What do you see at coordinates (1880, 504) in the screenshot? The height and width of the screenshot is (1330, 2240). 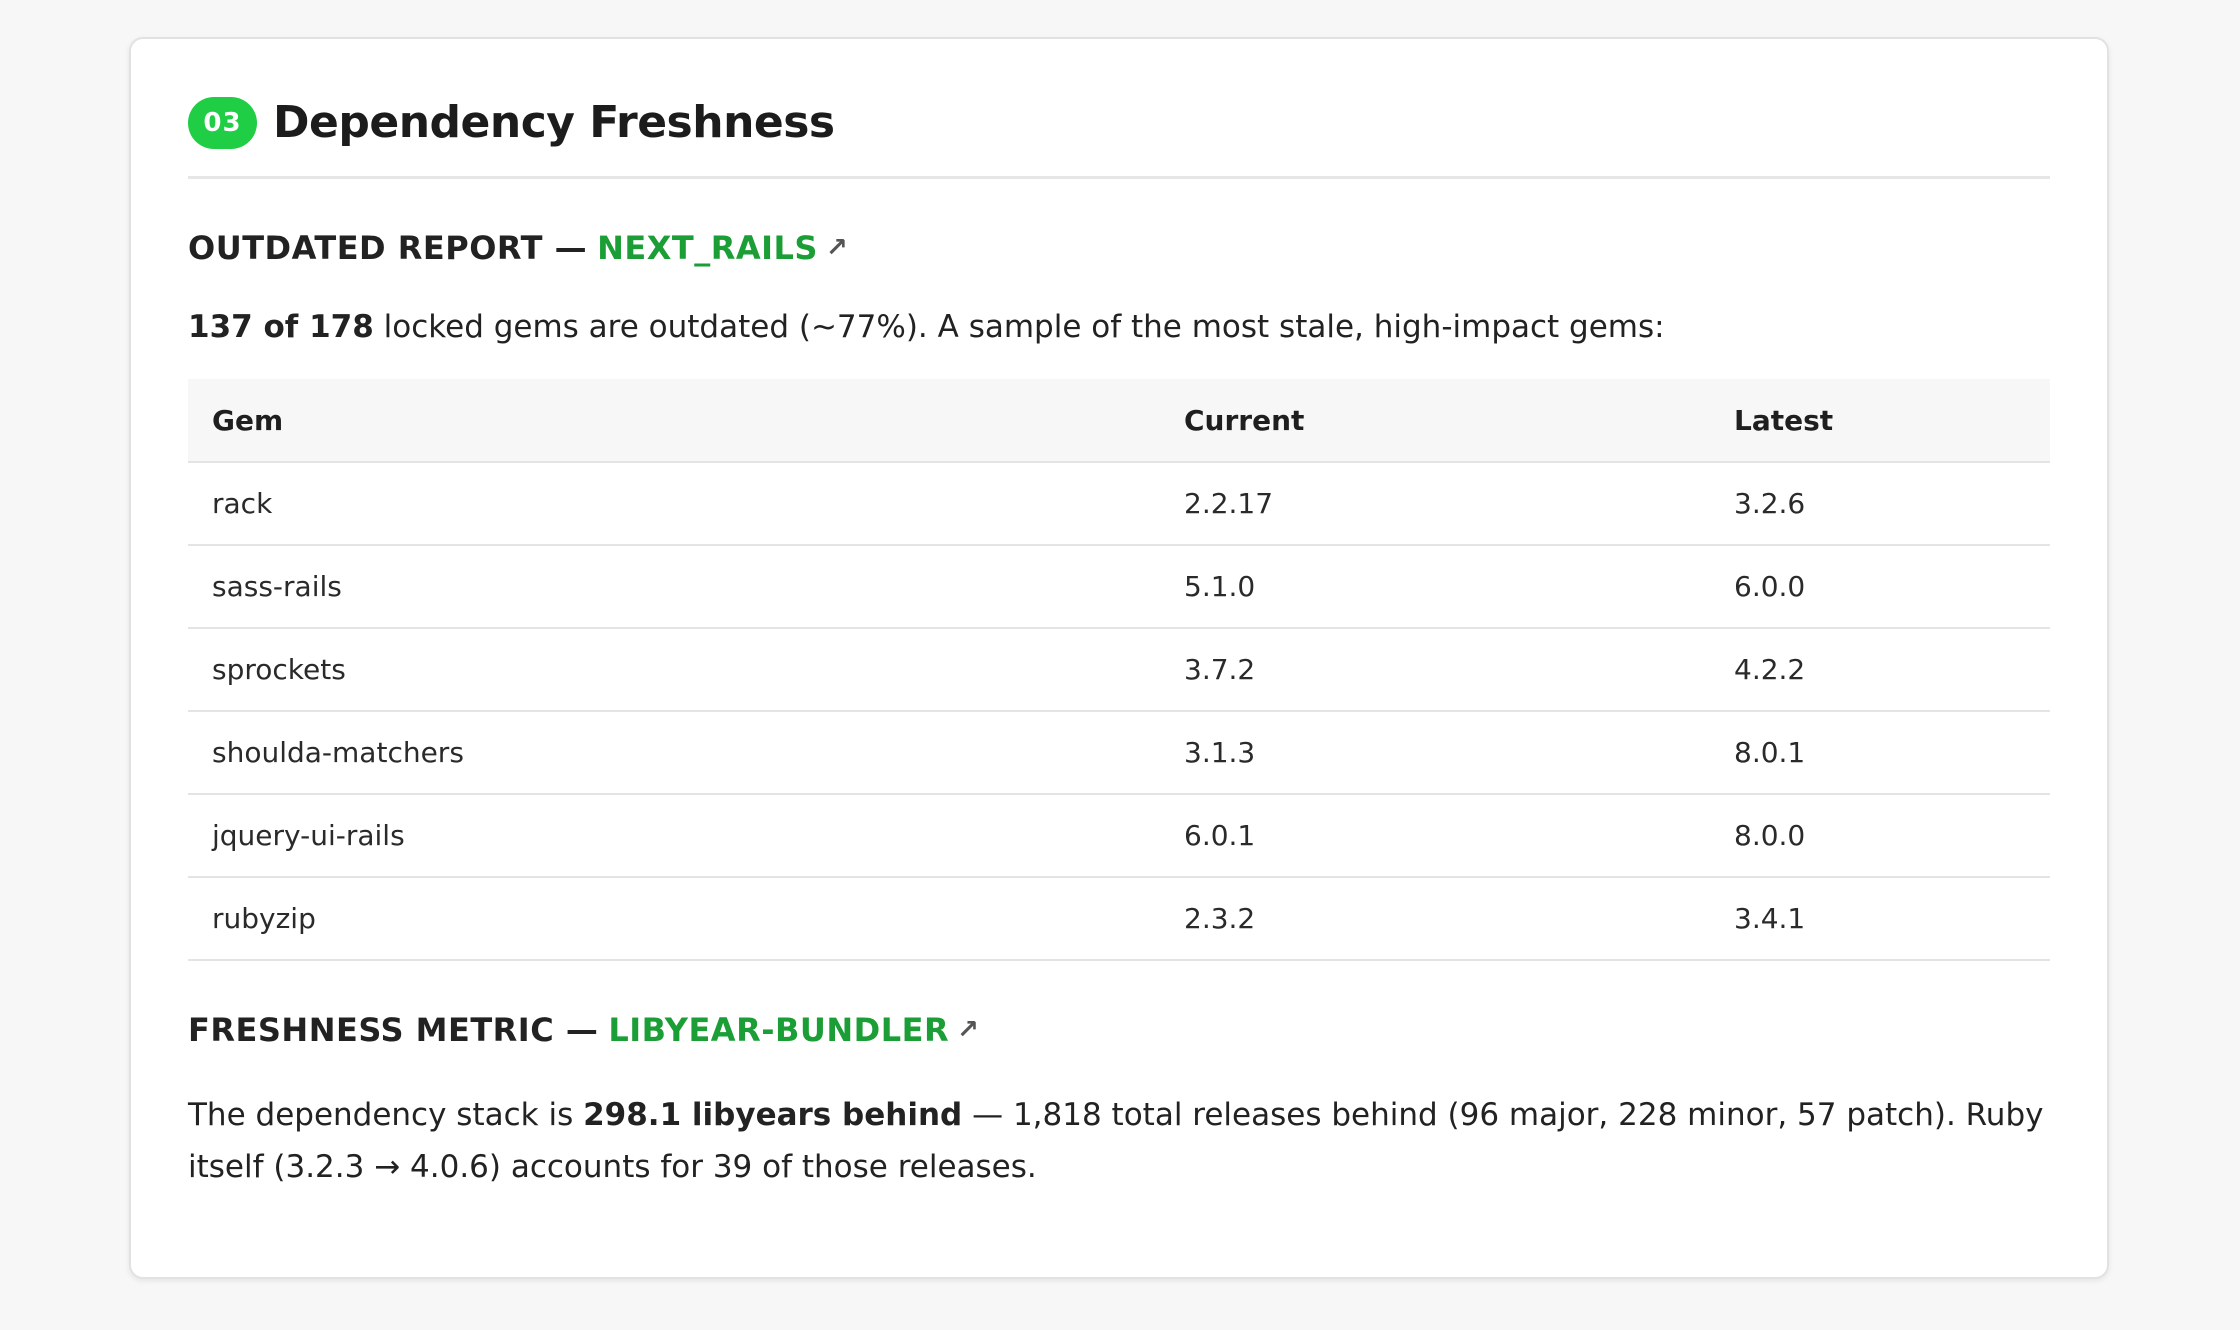 I see `latest-version: 3.2.6` at bounding box center [1880, 504].